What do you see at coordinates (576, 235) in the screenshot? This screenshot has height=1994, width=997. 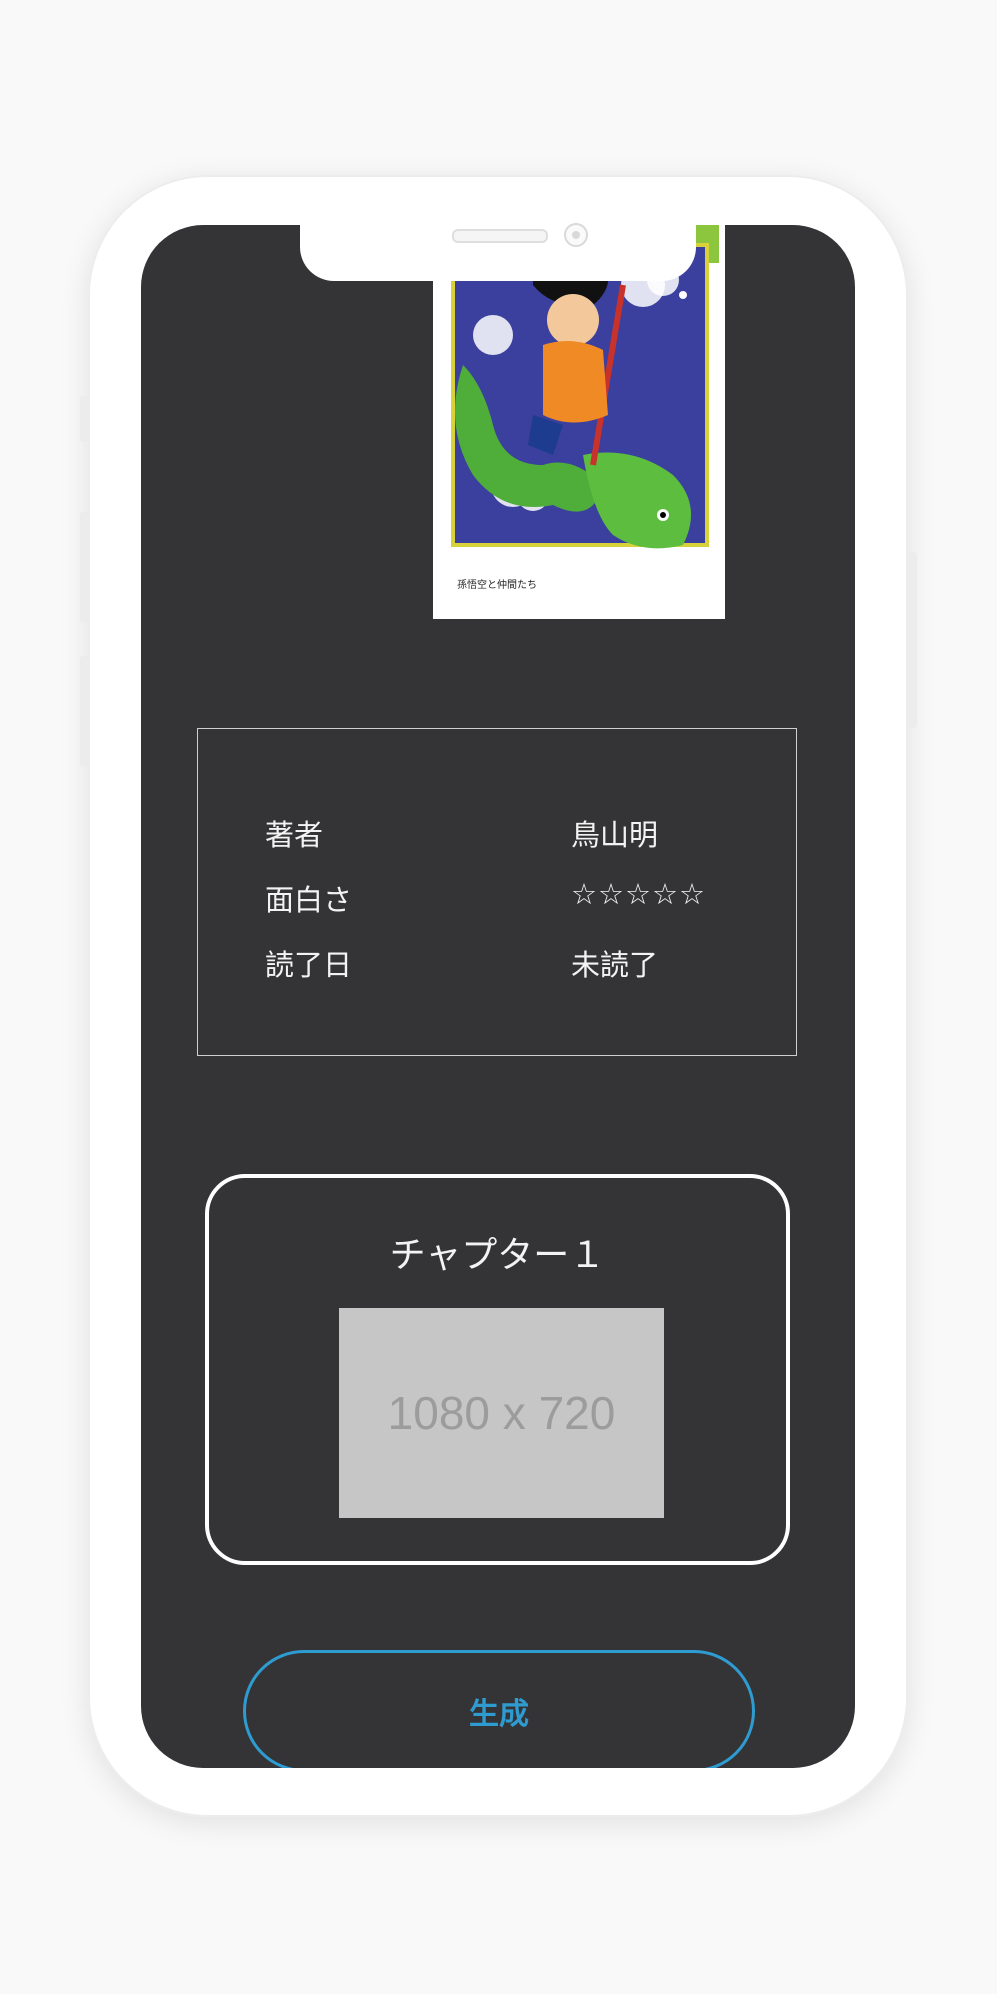 I see `front-camera-icon` at bounding box center [576, 235].